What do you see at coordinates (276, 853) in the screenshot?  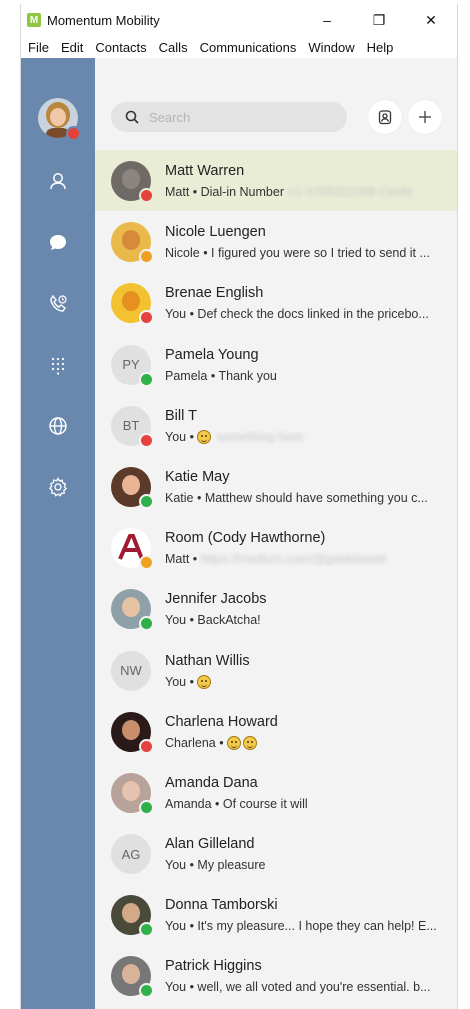 I see `conversation-item: AG Alan Gilleland You • My pleasure` at bounding box center [276, 853].